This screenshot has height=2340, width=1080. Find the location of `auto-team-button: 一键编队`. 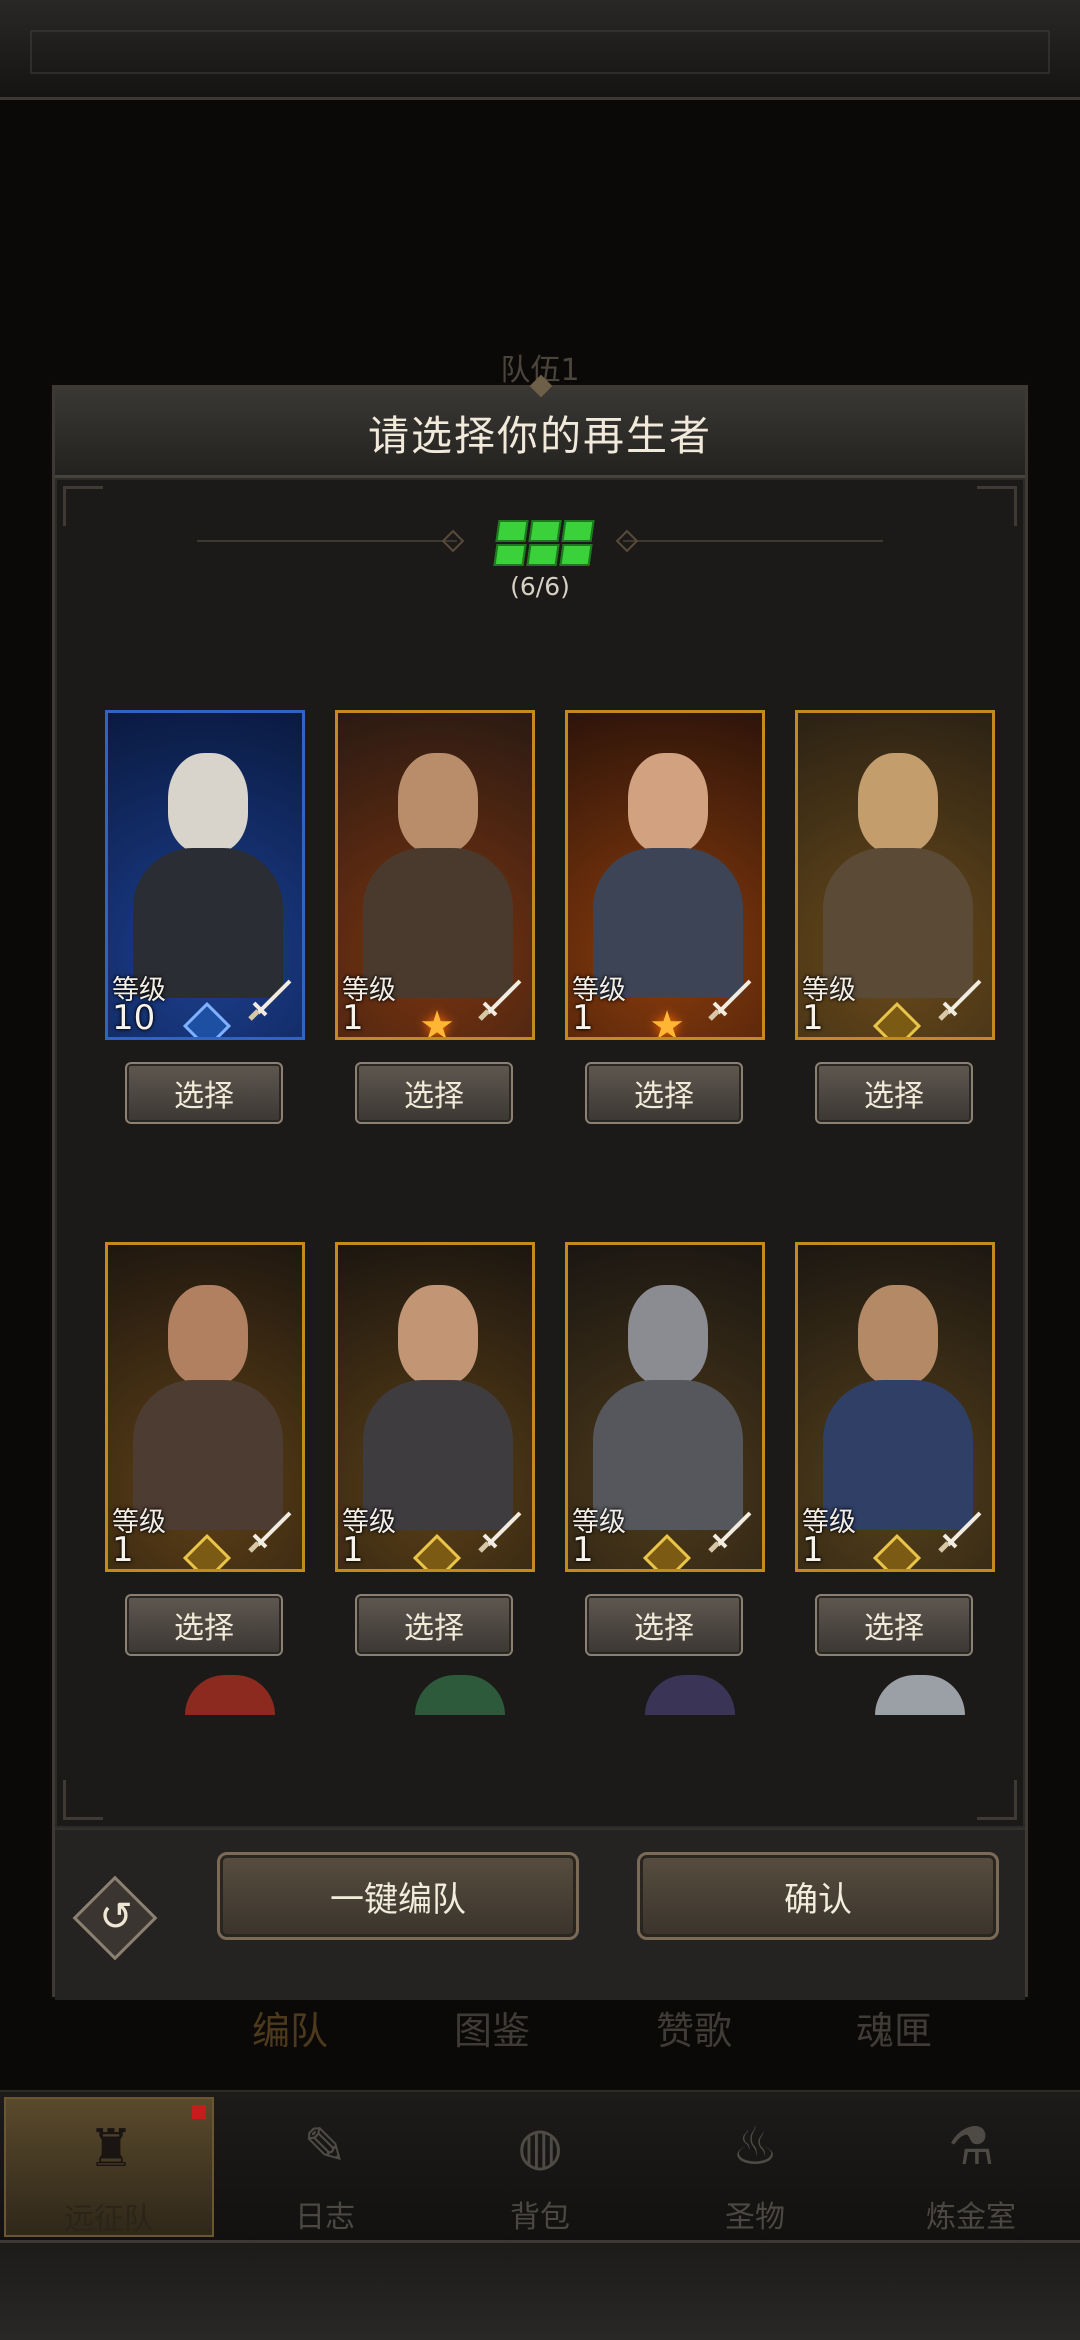

auto-team-button: 一键编队 is located at coordinates (398, 1896).